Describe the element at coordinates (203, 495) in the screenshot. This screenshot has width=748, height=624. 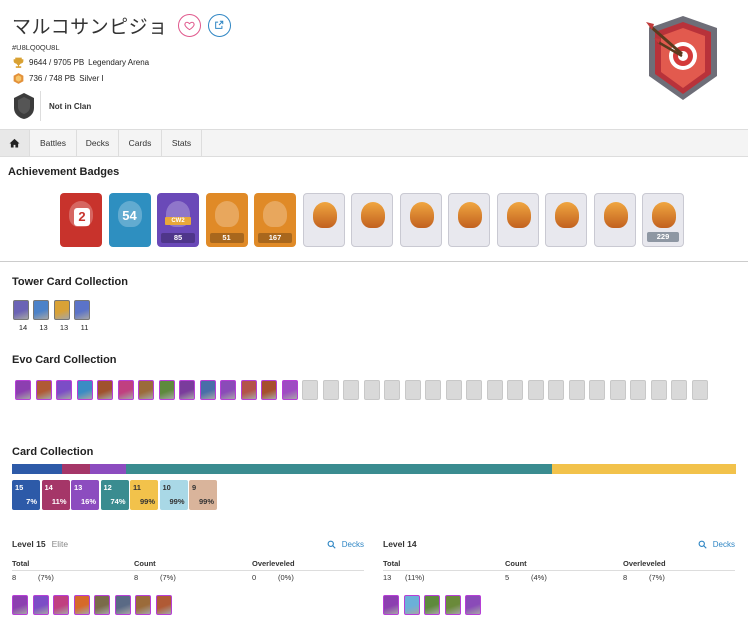
I see `level-9-box: 9 99%` at that location.